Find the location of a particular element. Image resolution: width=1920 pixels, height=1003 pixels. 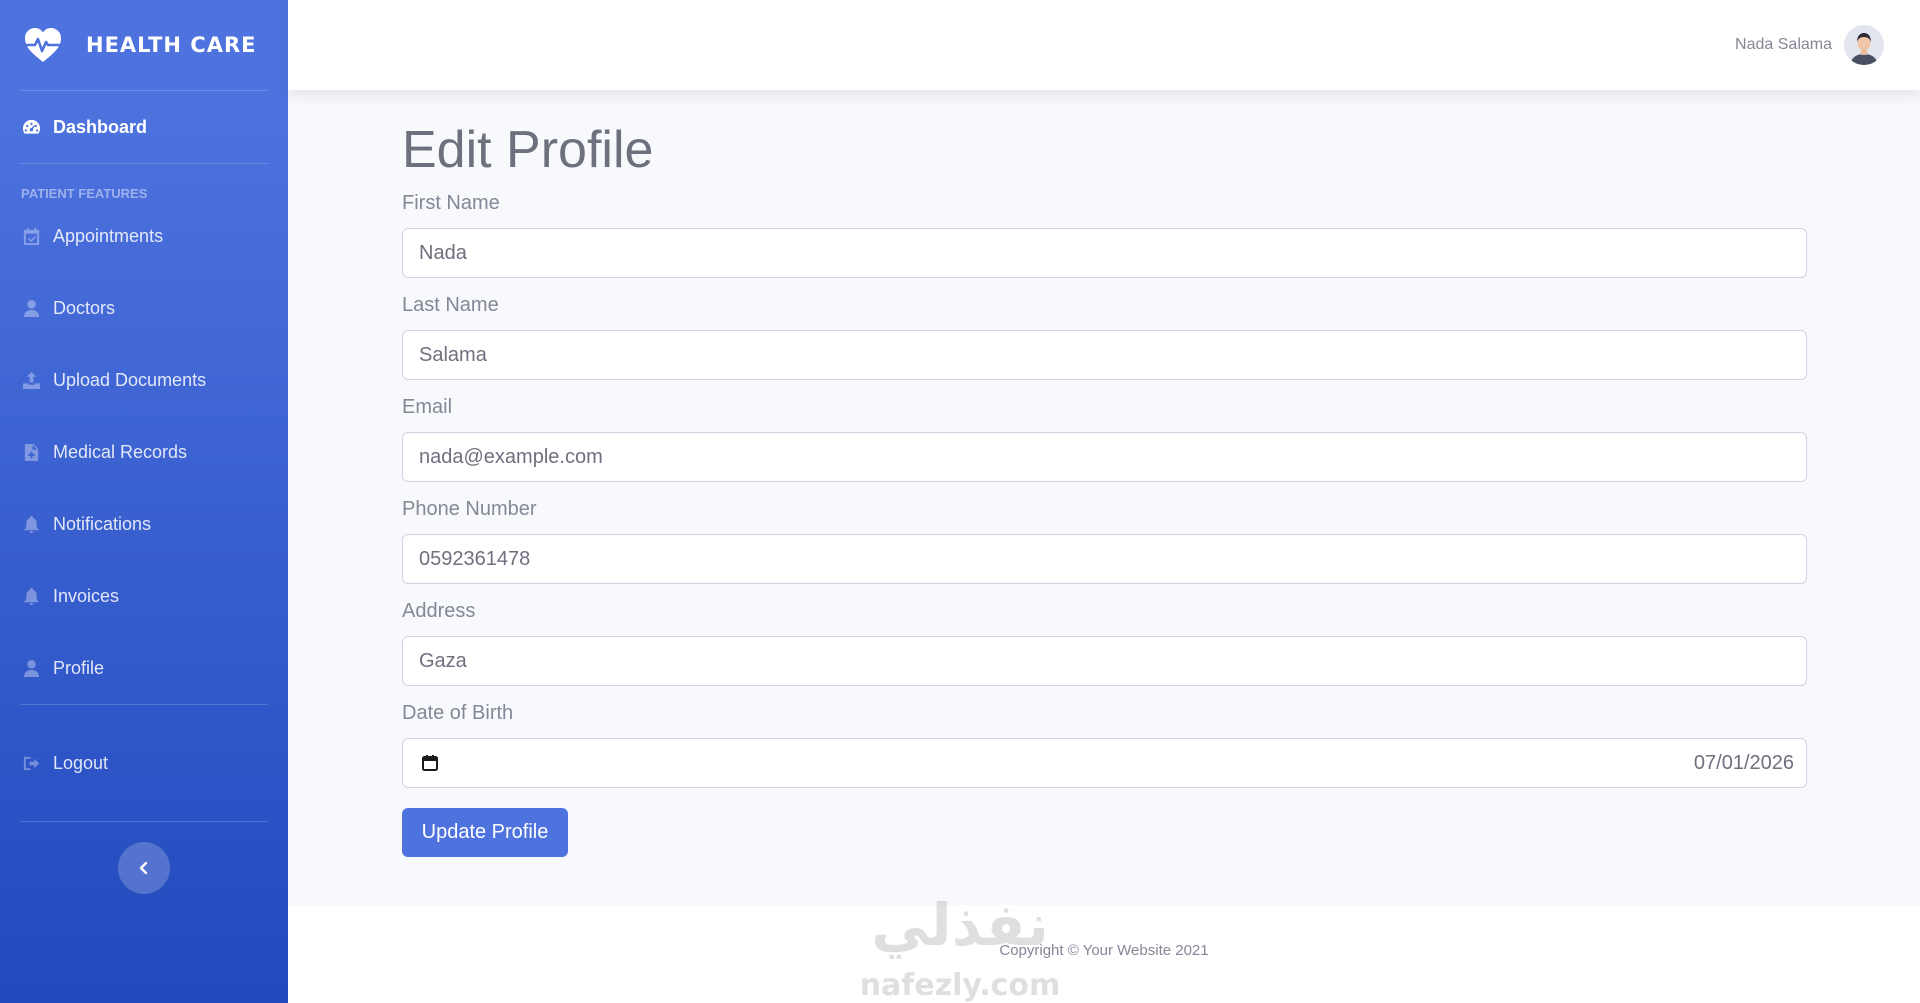

calendar-icon is located at coordinates (430, 763).